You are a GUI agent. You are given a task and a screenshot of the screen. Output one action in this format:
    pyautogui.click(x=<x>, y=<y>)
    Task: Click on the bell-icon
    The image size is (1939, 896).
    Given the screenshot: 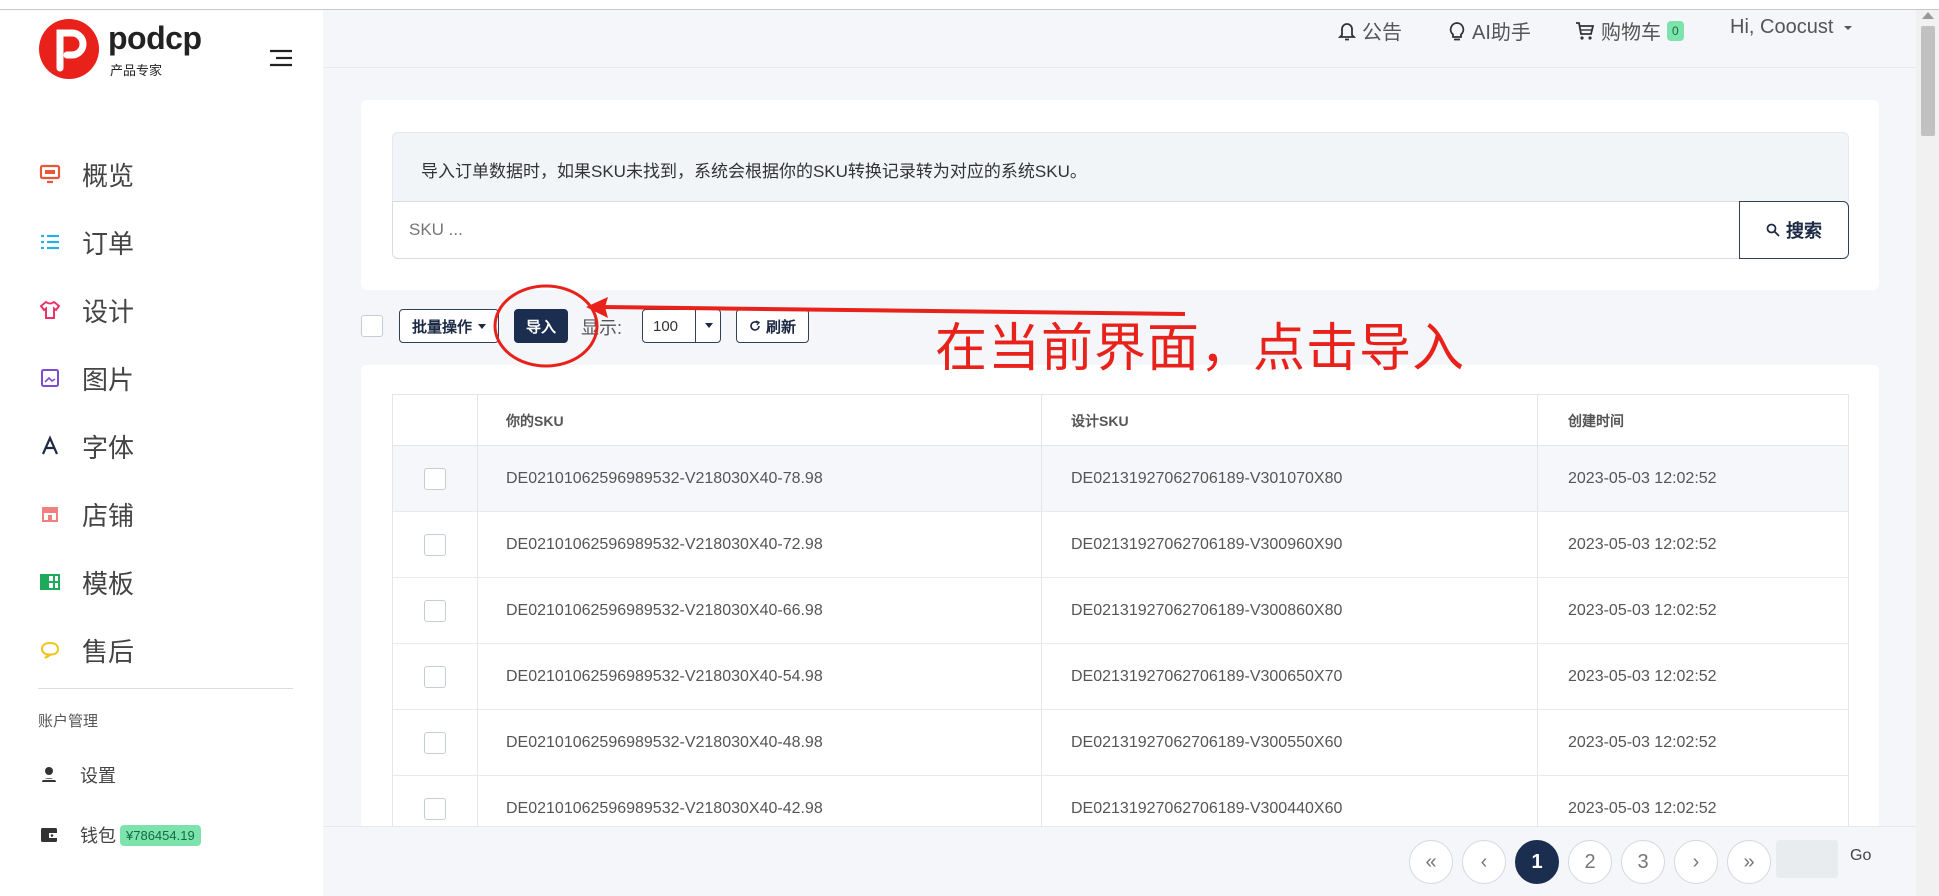 What is the action you would take?
    pyautogui.click(x=1347, y=31)
    